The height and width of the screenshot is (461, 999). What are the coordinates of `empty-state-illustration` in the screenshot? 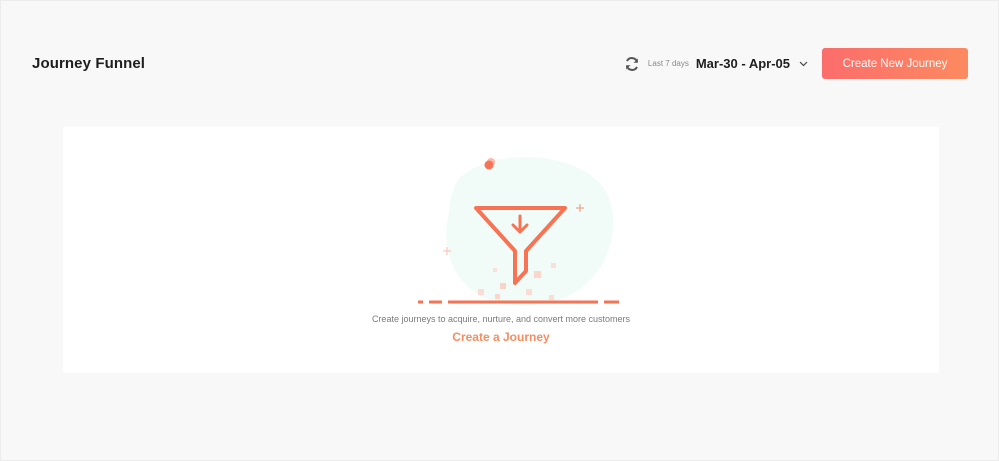 It's located at (518, 239).